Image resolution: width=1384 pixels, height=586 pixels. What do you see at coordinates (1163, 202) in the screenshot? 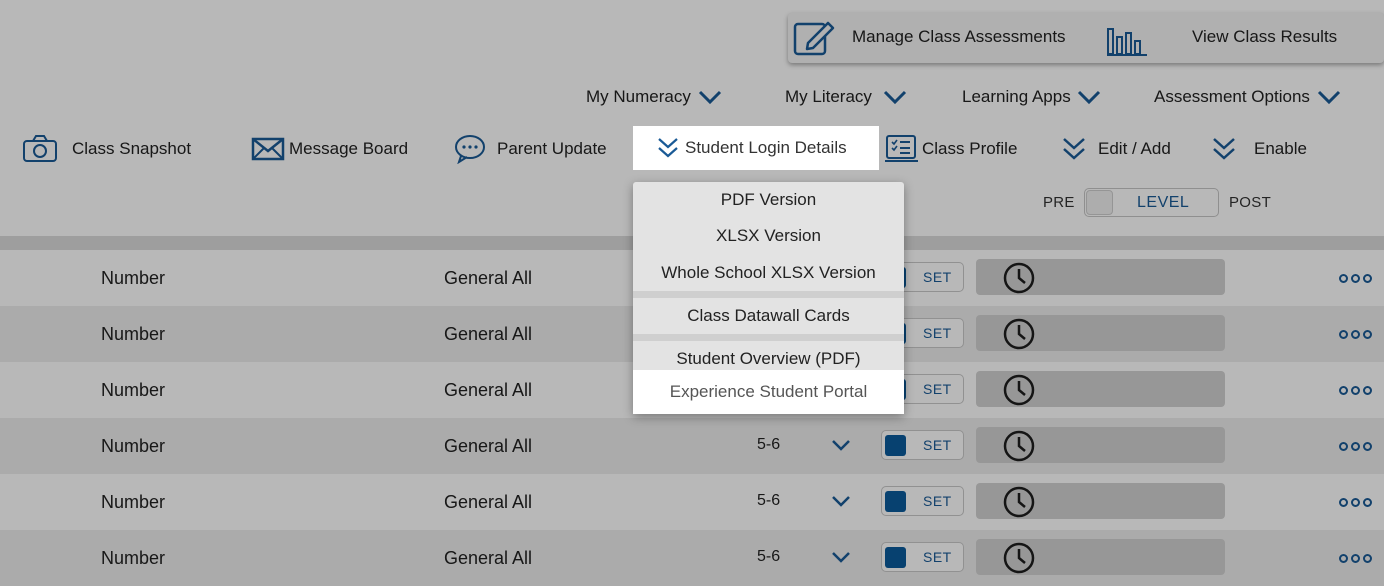
I see `level-label: LEVEL` at bounding box center [1163, 202].